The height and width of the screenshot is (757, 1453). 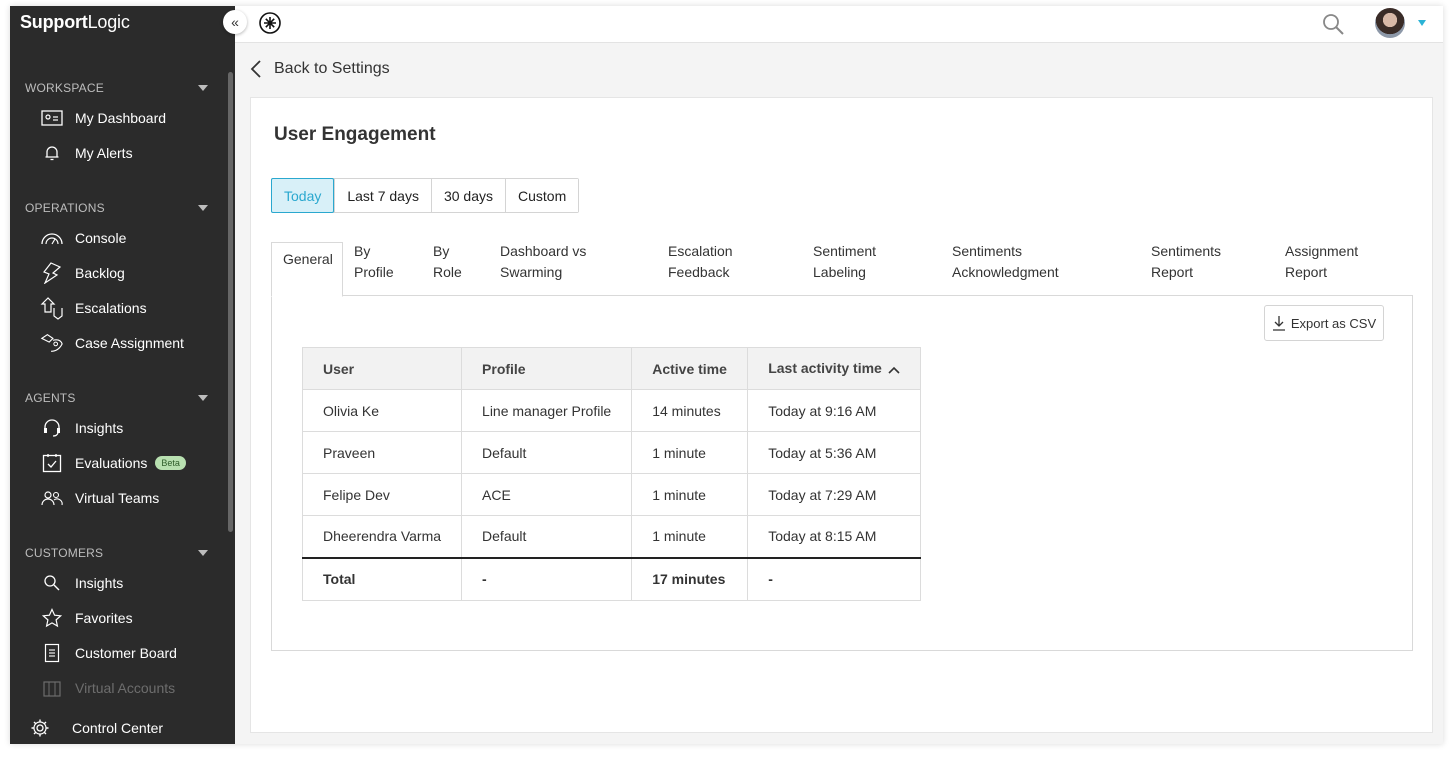 I want to click on cell-profile: ACE, so click(x=547, y=494).